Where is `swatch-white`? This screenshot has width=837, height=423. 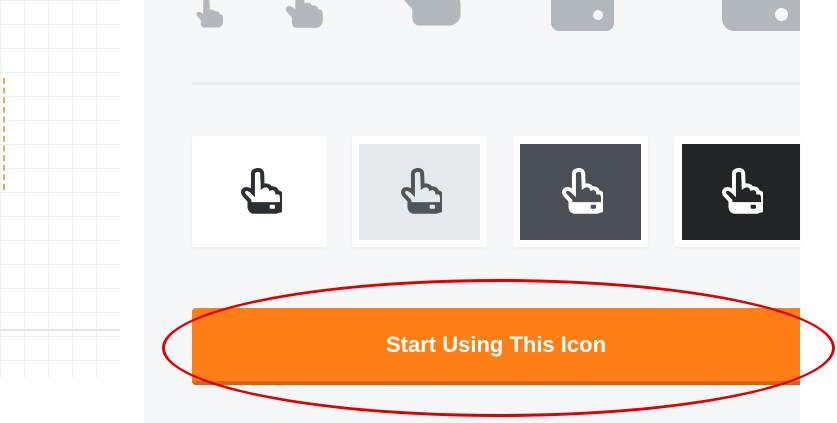
swatch-white is located at coordinates (259, 191).